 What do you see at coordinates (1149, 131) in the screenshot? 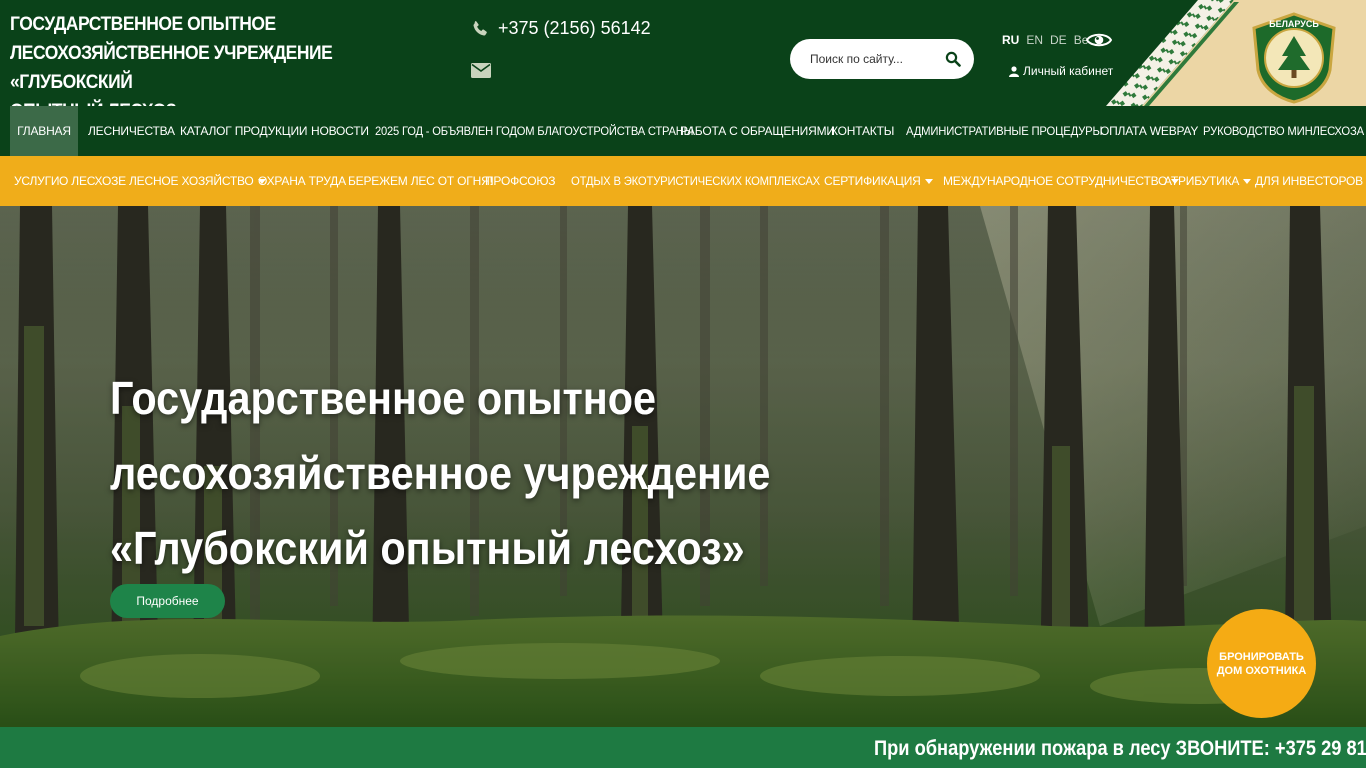
I see `nav-webpay: Оплата WEBPAY` at bounding box center [1149, 131].